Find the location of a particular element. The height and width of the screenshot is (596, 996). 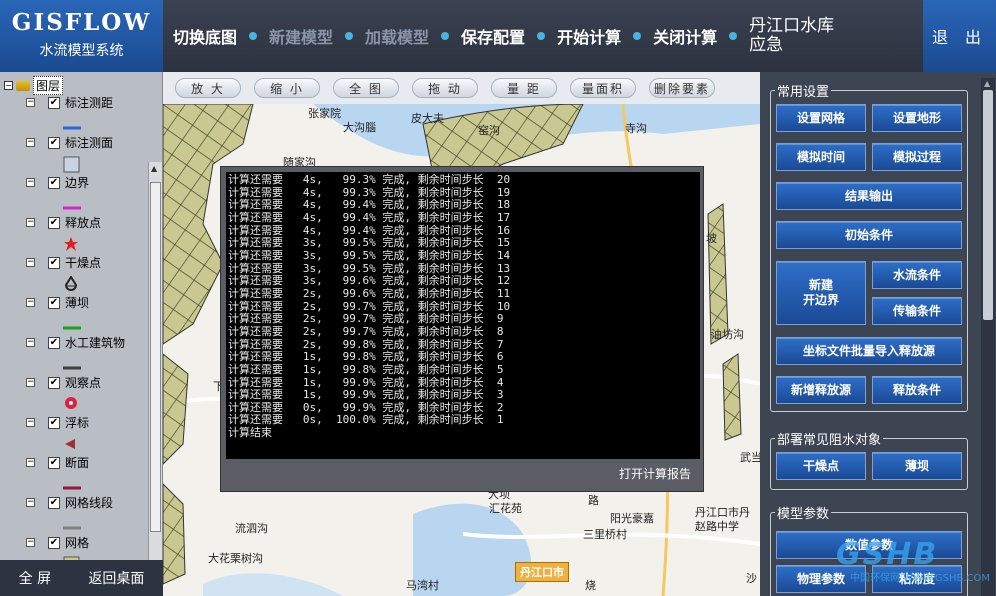

pan-button: 拖 动 is located at coordinates (445, 88).